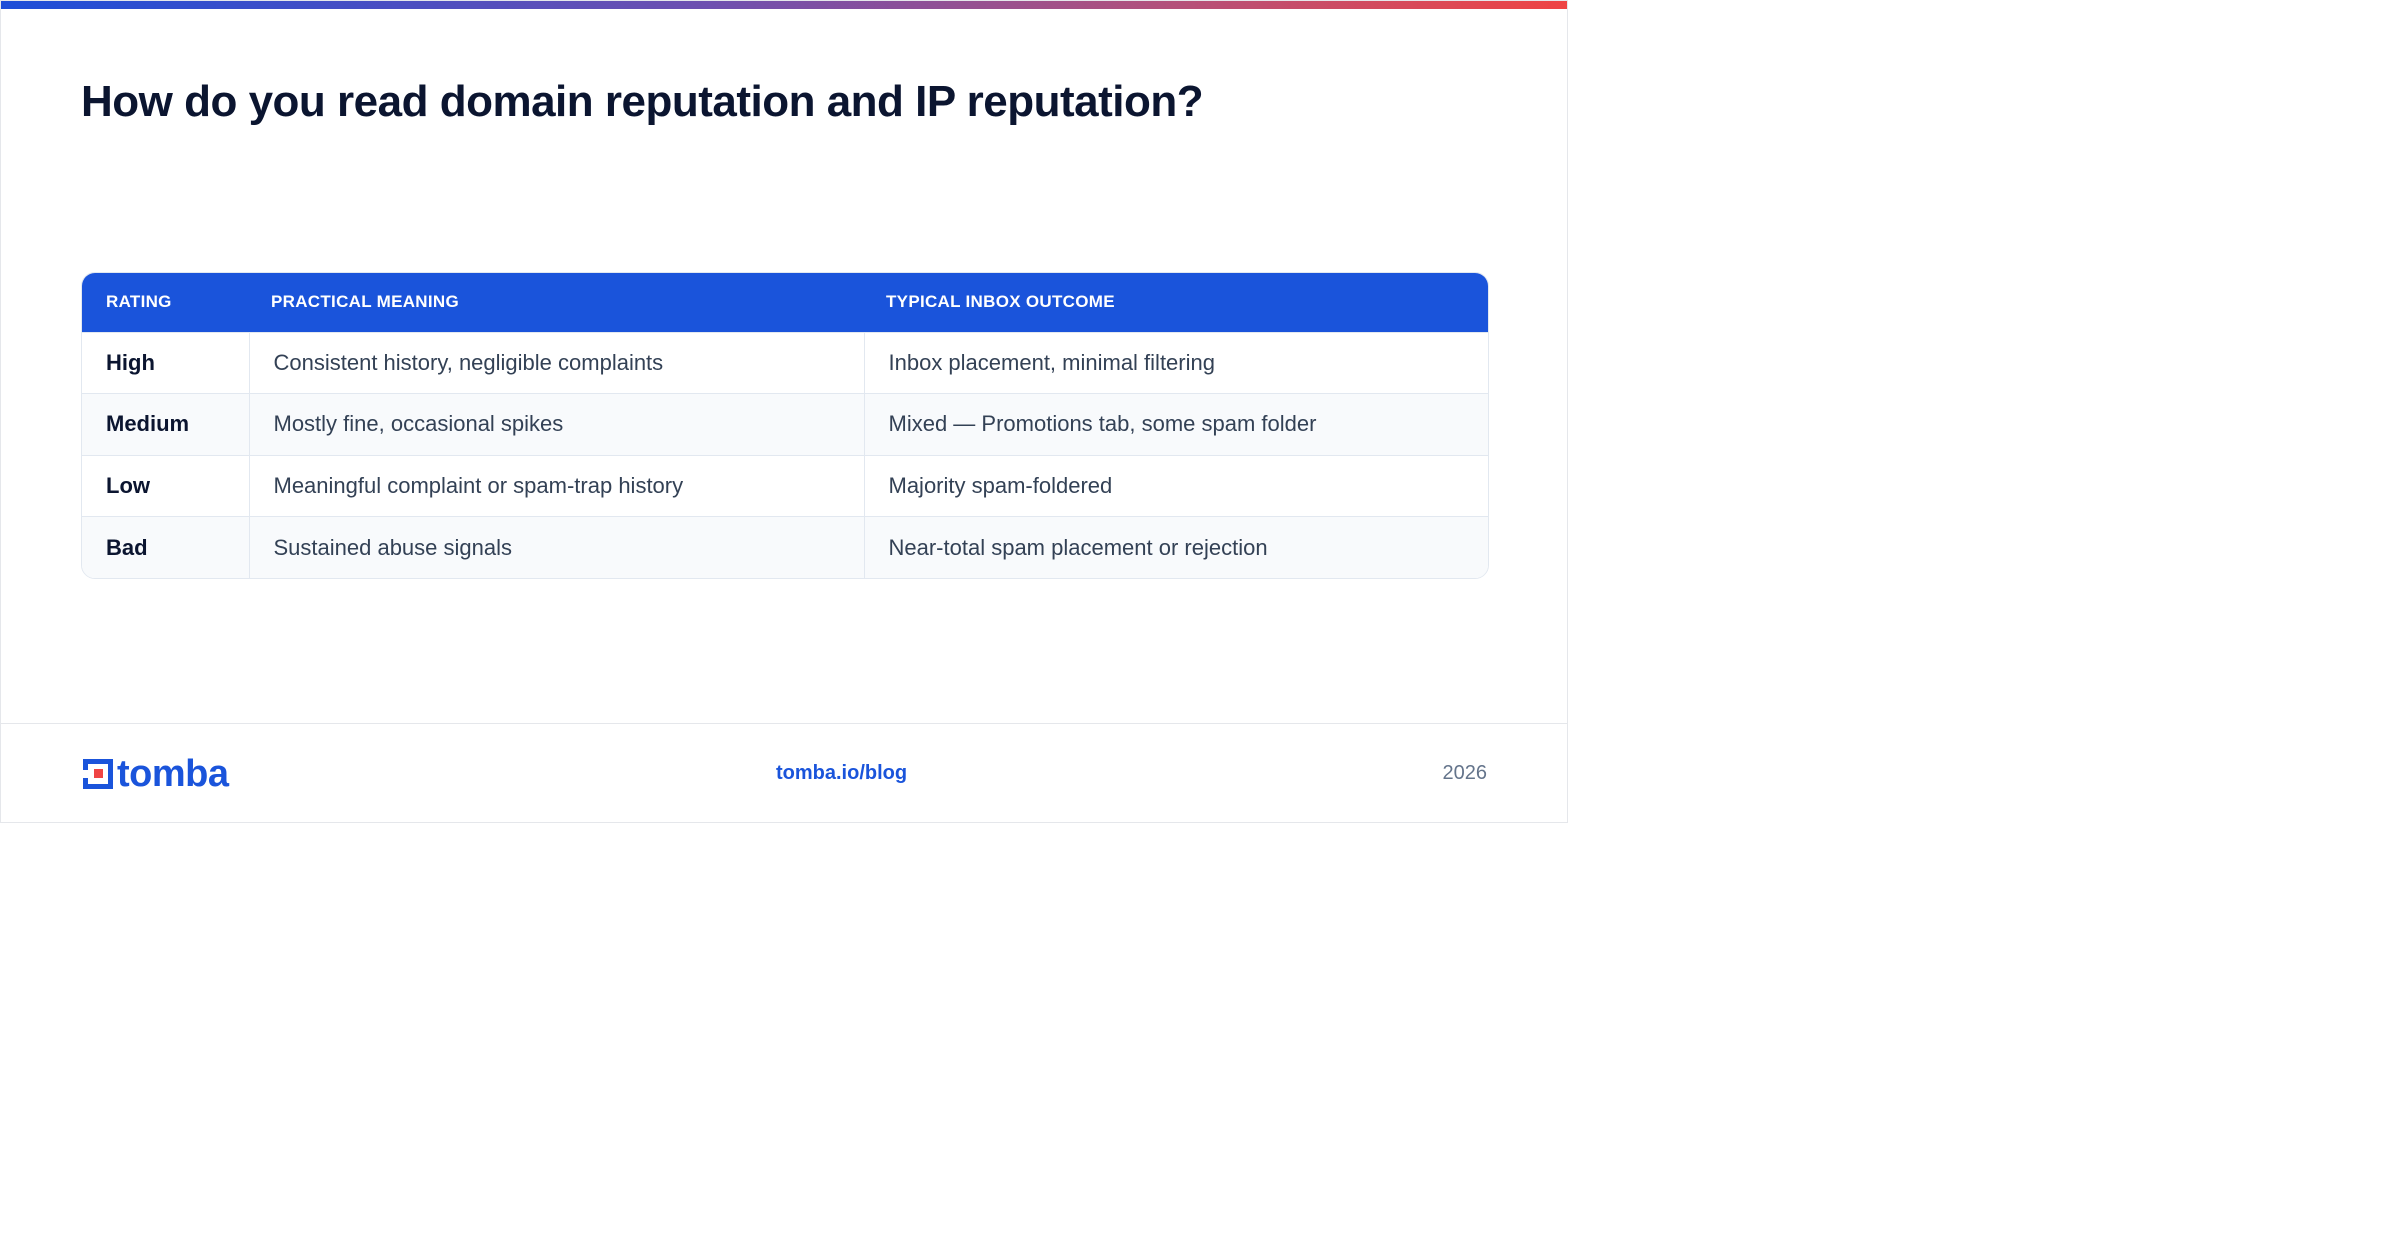 This screenshot has width=2400, height=1260. Describe the element at coordinates (556, 424) in the screenshot. I see `meaning-cell: Mostly fine, occasional spikes` at that location.